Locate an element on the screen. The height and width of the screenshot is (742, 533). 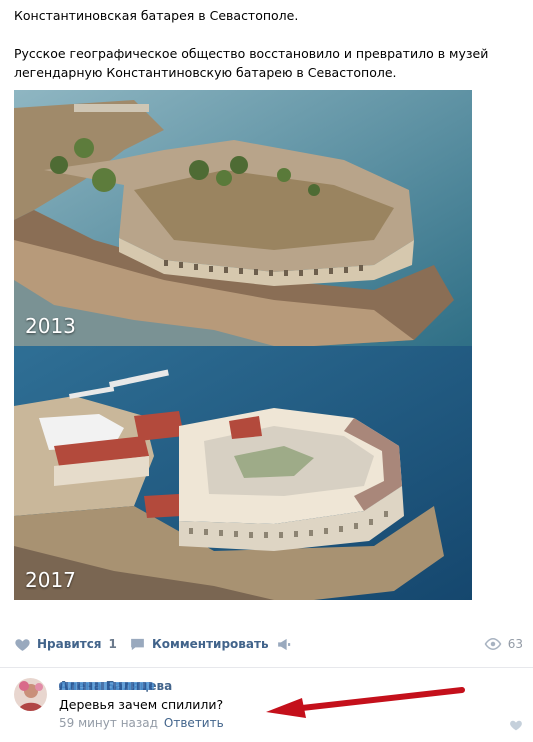
avatar is located at coordinates (30, 694).